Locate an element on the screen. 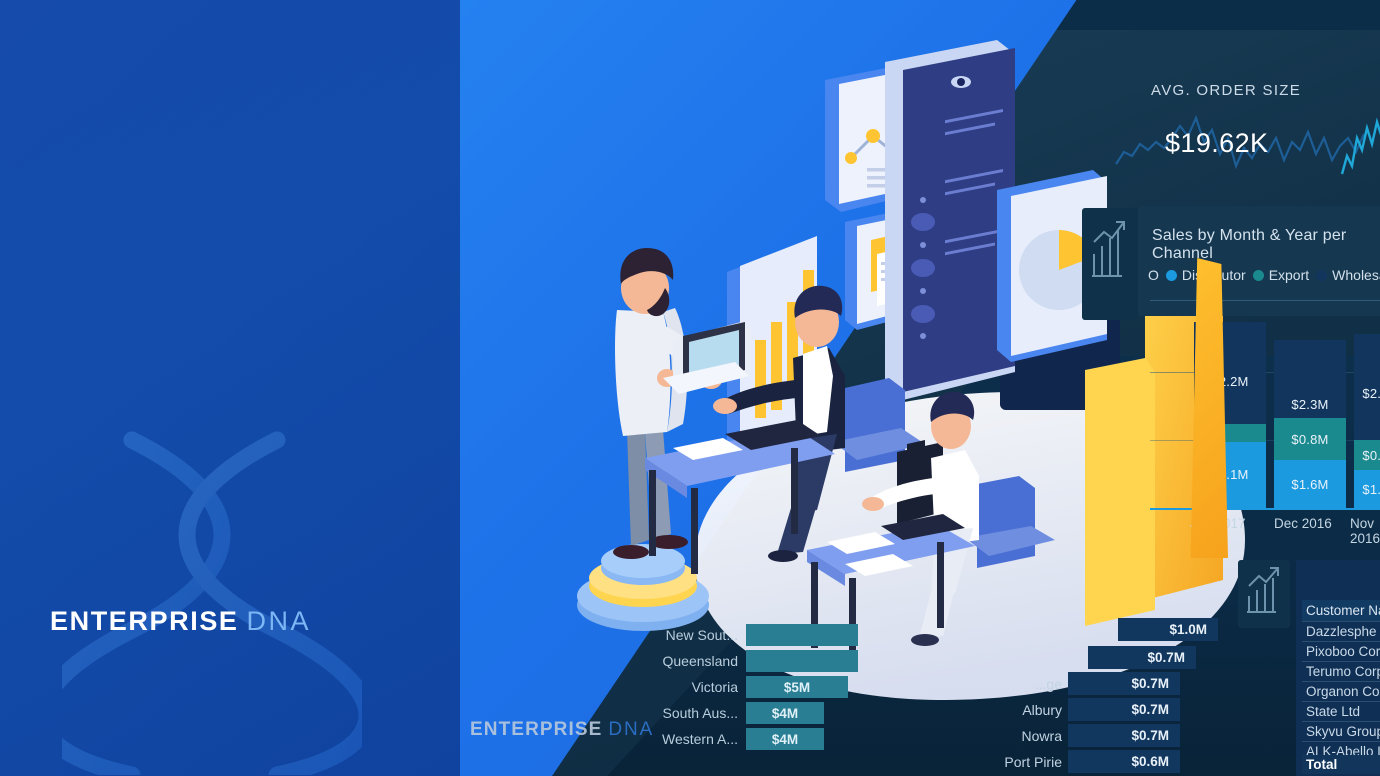 The image size is (1380, 776). city-row-albury: Albury $0.7M is located at coordinates (1093, 709).